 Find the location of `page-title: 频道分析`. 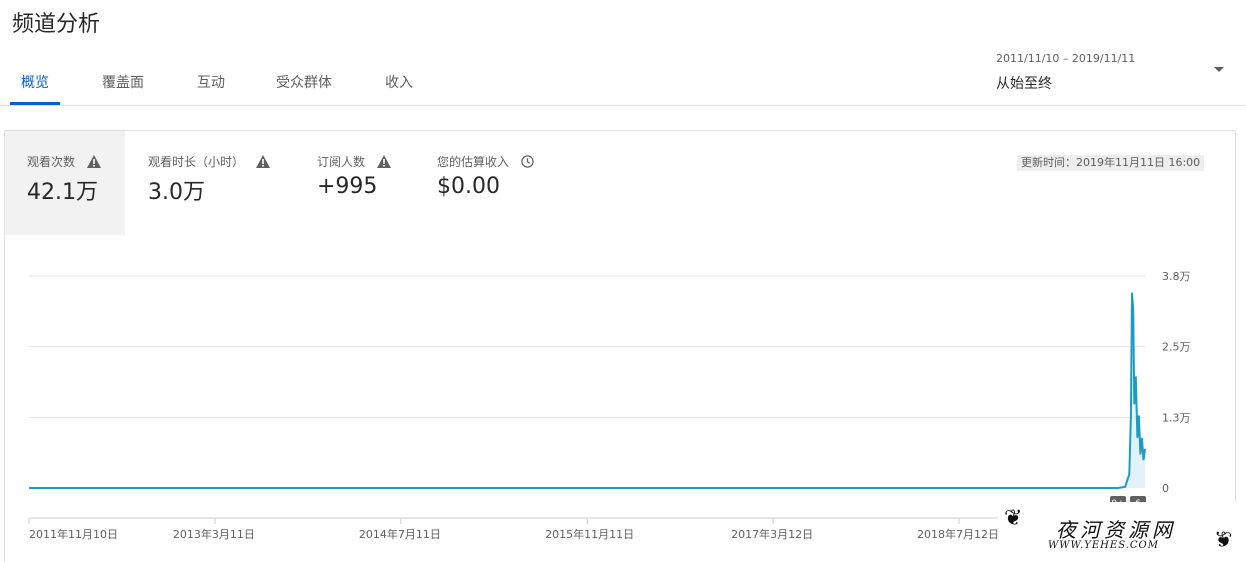

page-title: 频道分析 is located at coordinates (56, 24).